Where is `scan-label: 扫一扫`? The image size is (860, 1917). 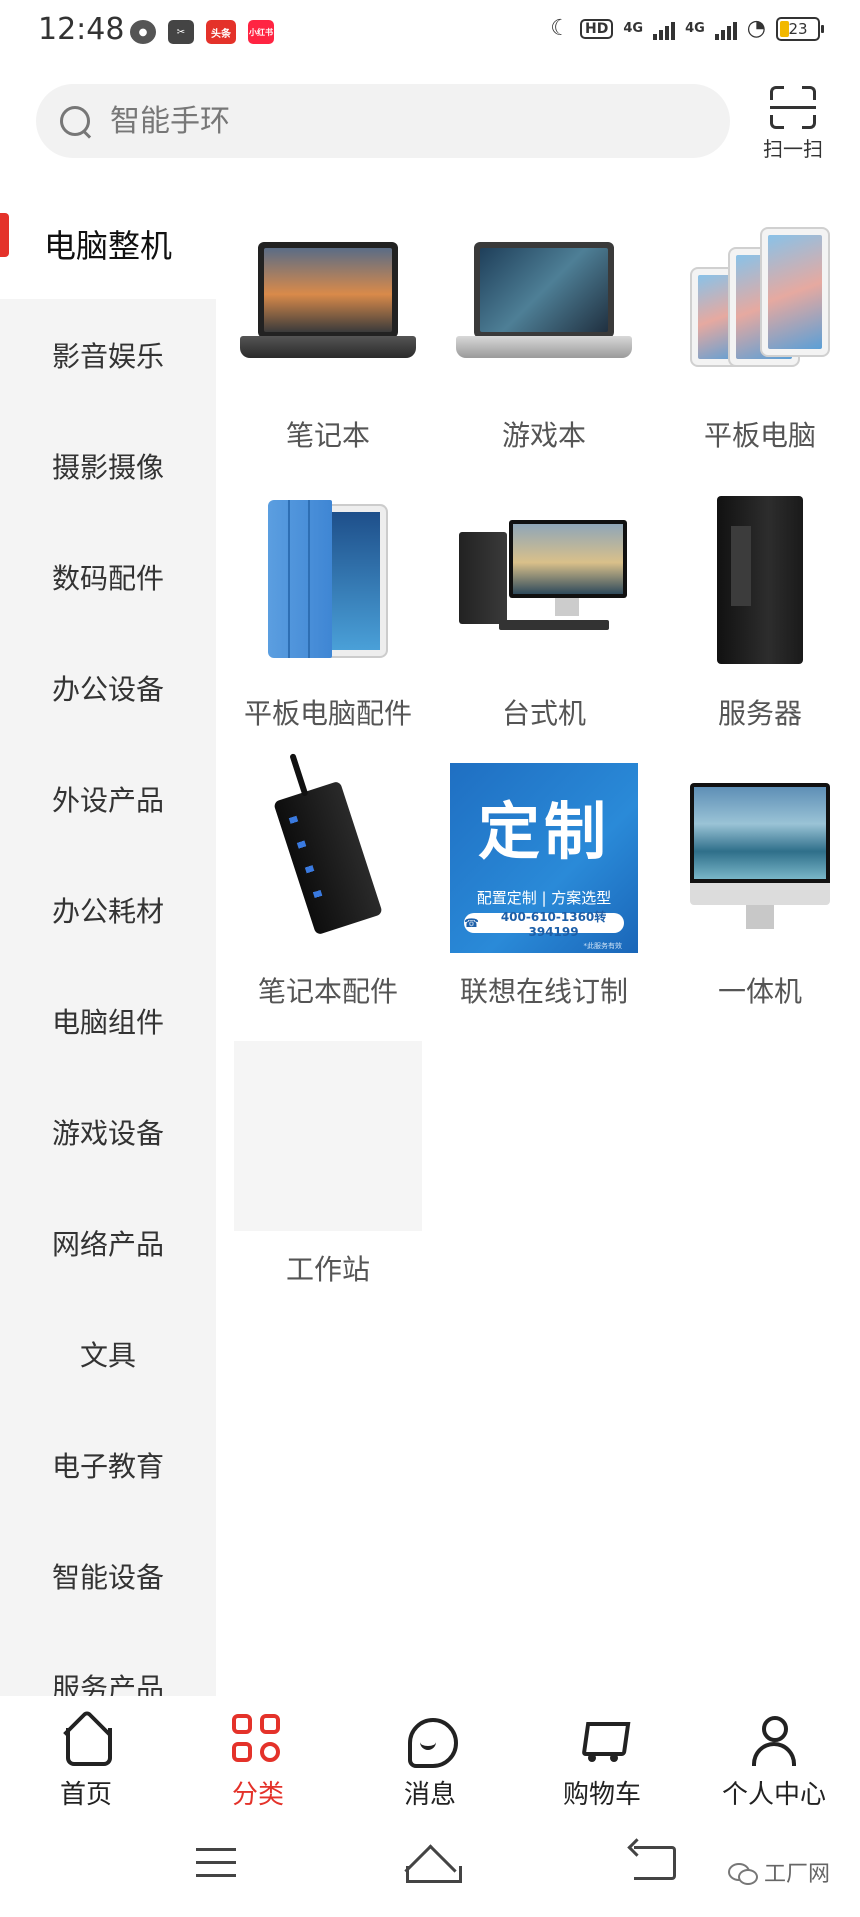
scan-label: 扫一扫 is located at coordinates (793, 149).